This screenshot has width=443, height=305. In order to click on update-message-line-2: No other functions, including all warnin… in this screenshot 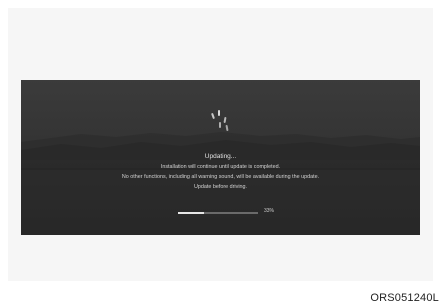, I will do `click(220, 177)`.